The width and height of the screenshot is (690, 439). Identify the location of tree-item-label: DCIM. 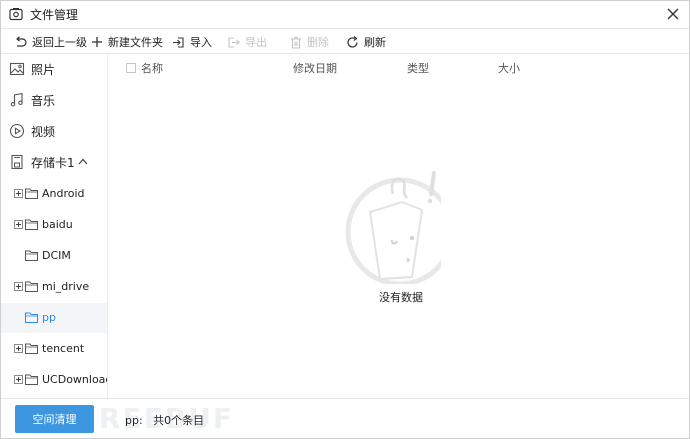
(56, 255).